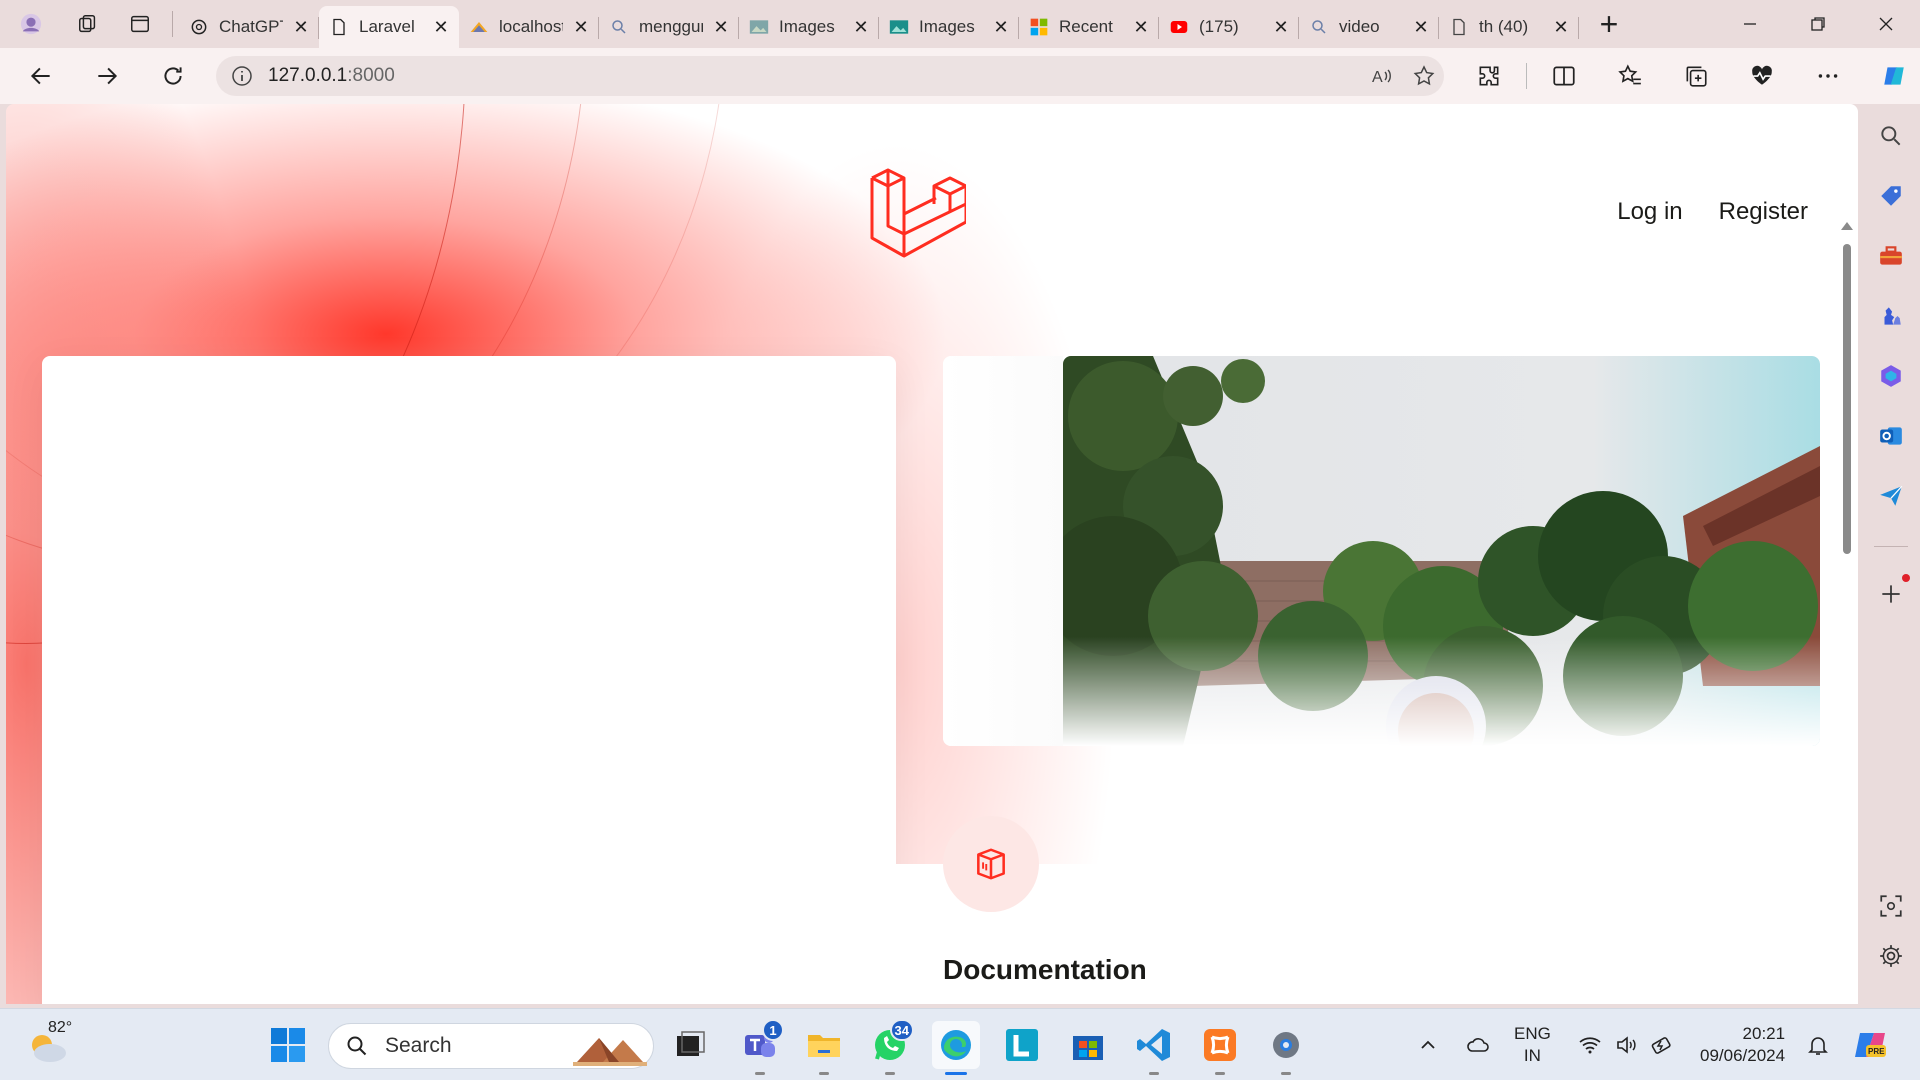  I want to click on settings-more-button, so click(1828, 76).